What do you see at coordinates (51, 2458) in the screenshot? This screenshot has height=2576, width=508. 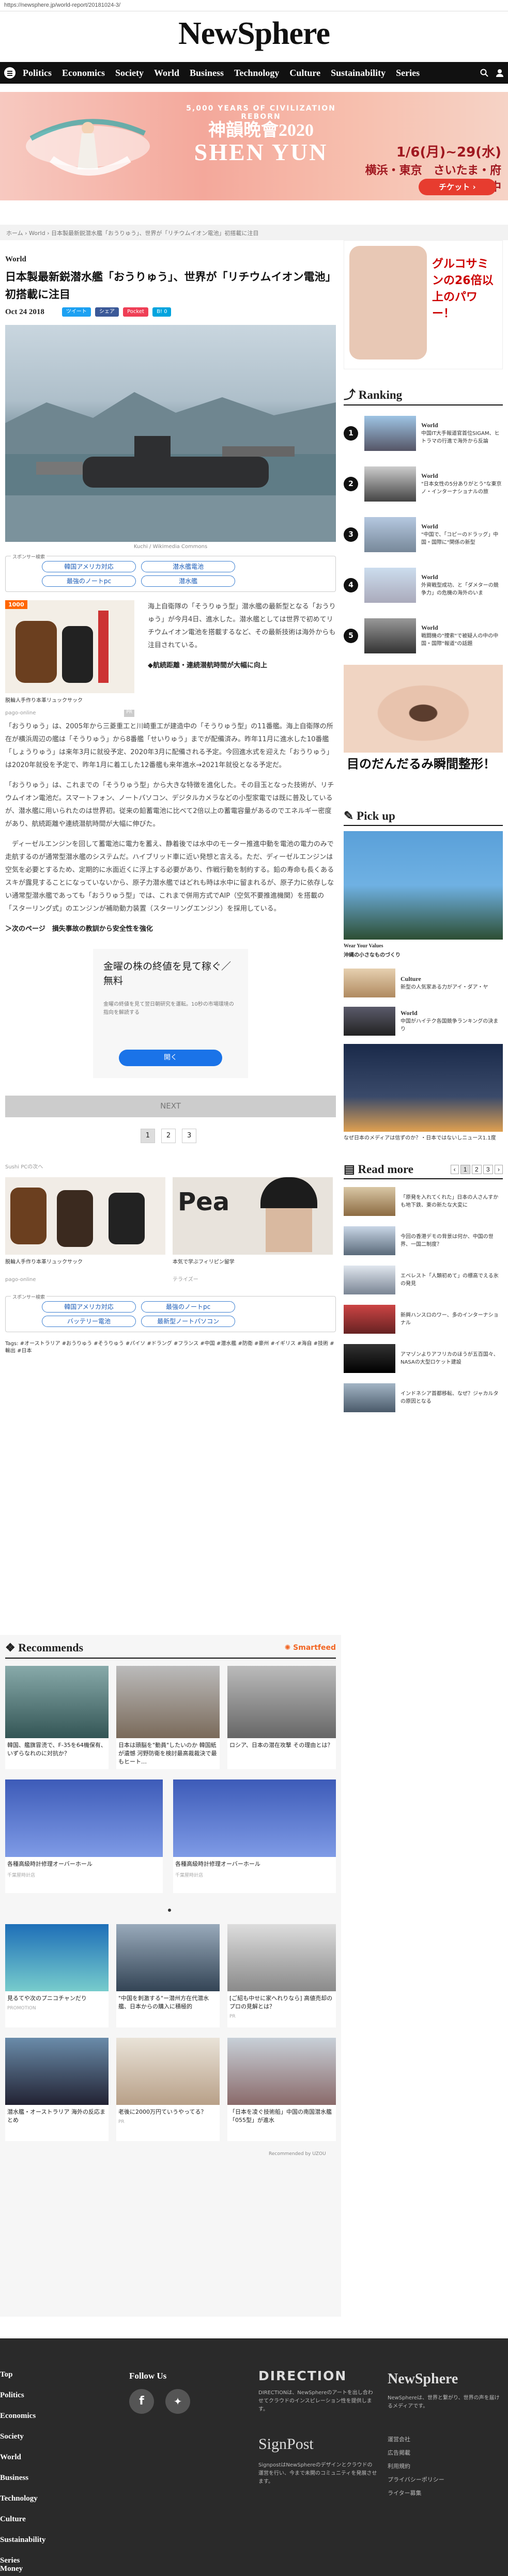 I see `footer-link: World` at bounding box center [51, 2458].